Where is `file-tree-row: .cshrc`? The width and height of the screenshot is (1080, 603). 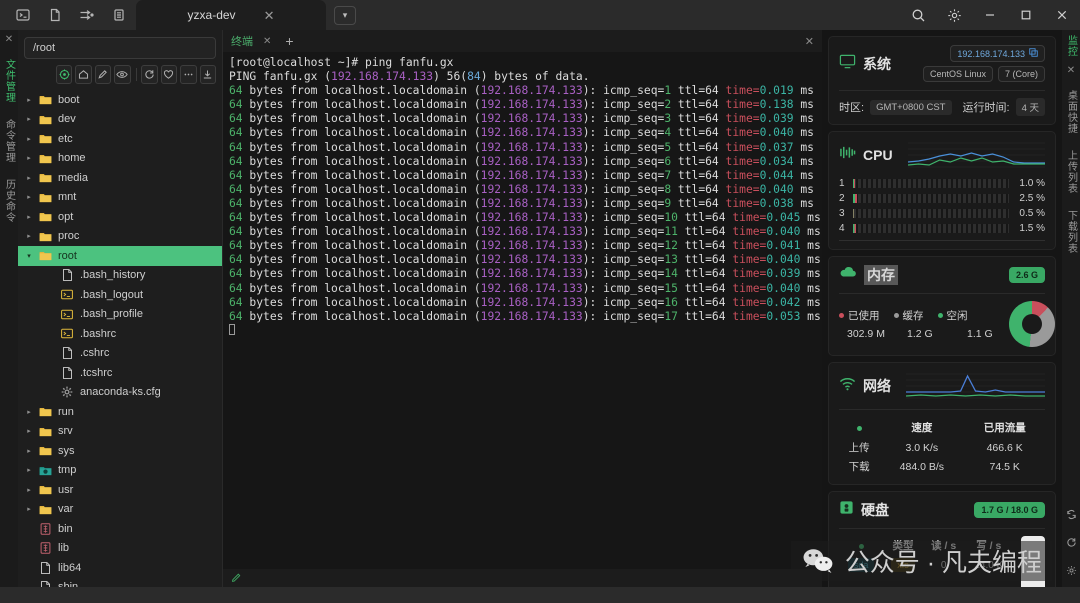 file-tree-row: .cshrc is located at coordinates (120, 354).